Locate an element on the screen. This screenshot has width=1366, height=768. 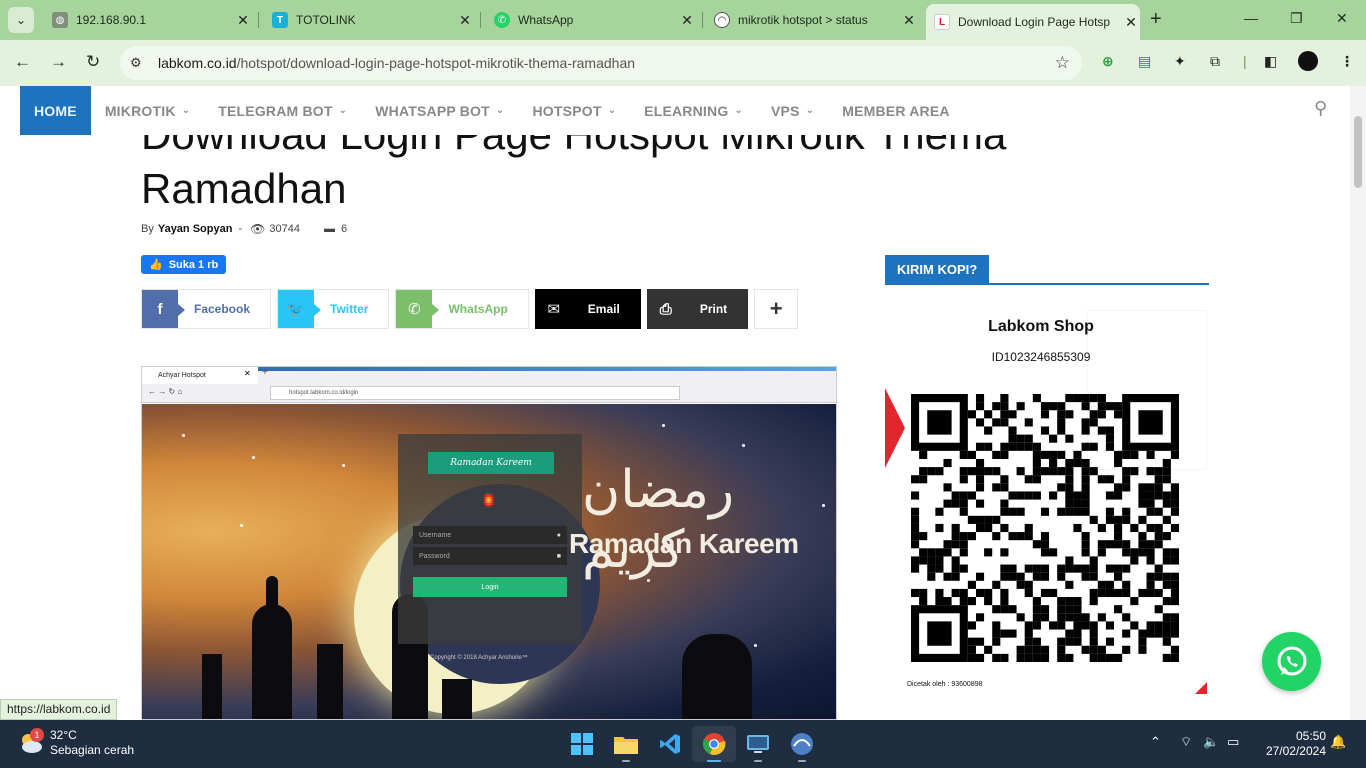
tab-mikrotik: ◠ mikrotik hotspot > status ✕ is located at coordinates (812, 20).